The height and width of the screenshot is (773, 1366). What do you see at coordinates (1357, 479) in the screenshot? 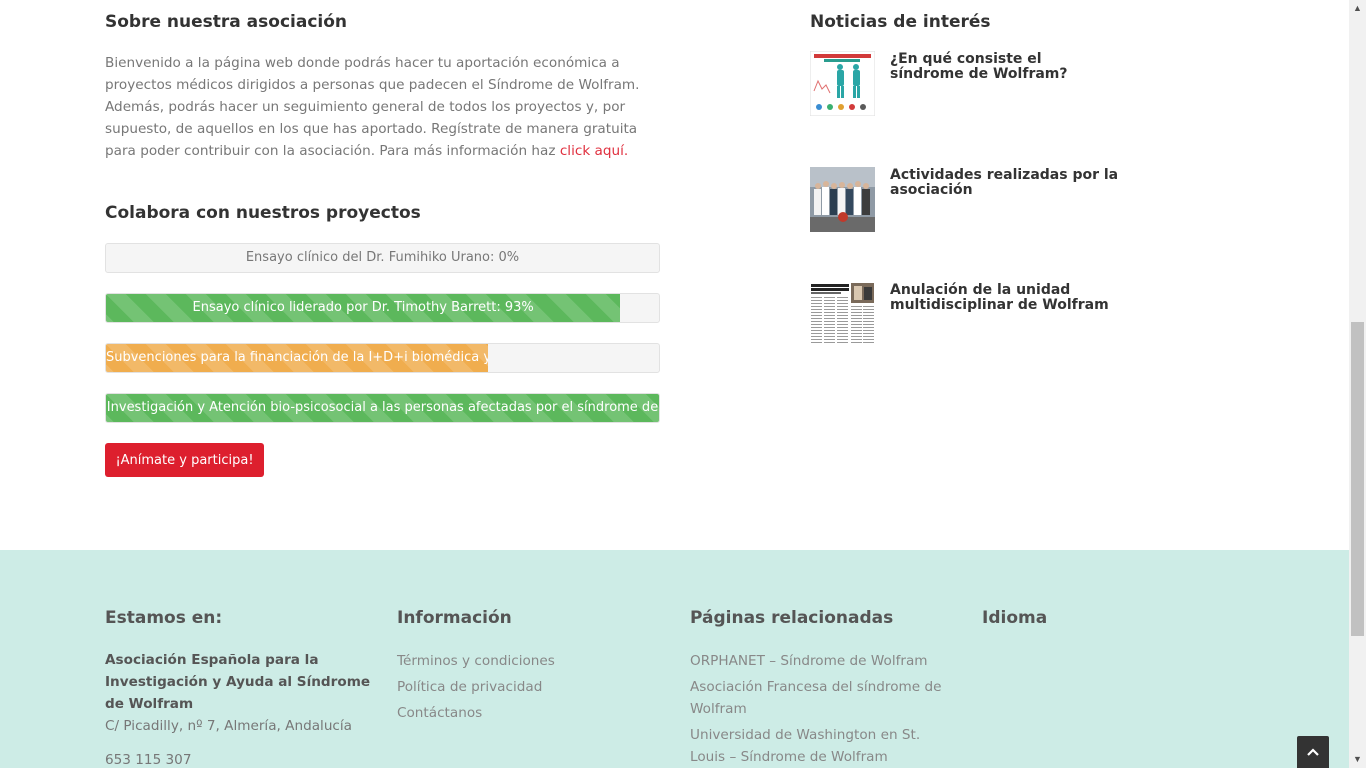
I see `scrollbar-thumb` at bounding box center [1357, 479].